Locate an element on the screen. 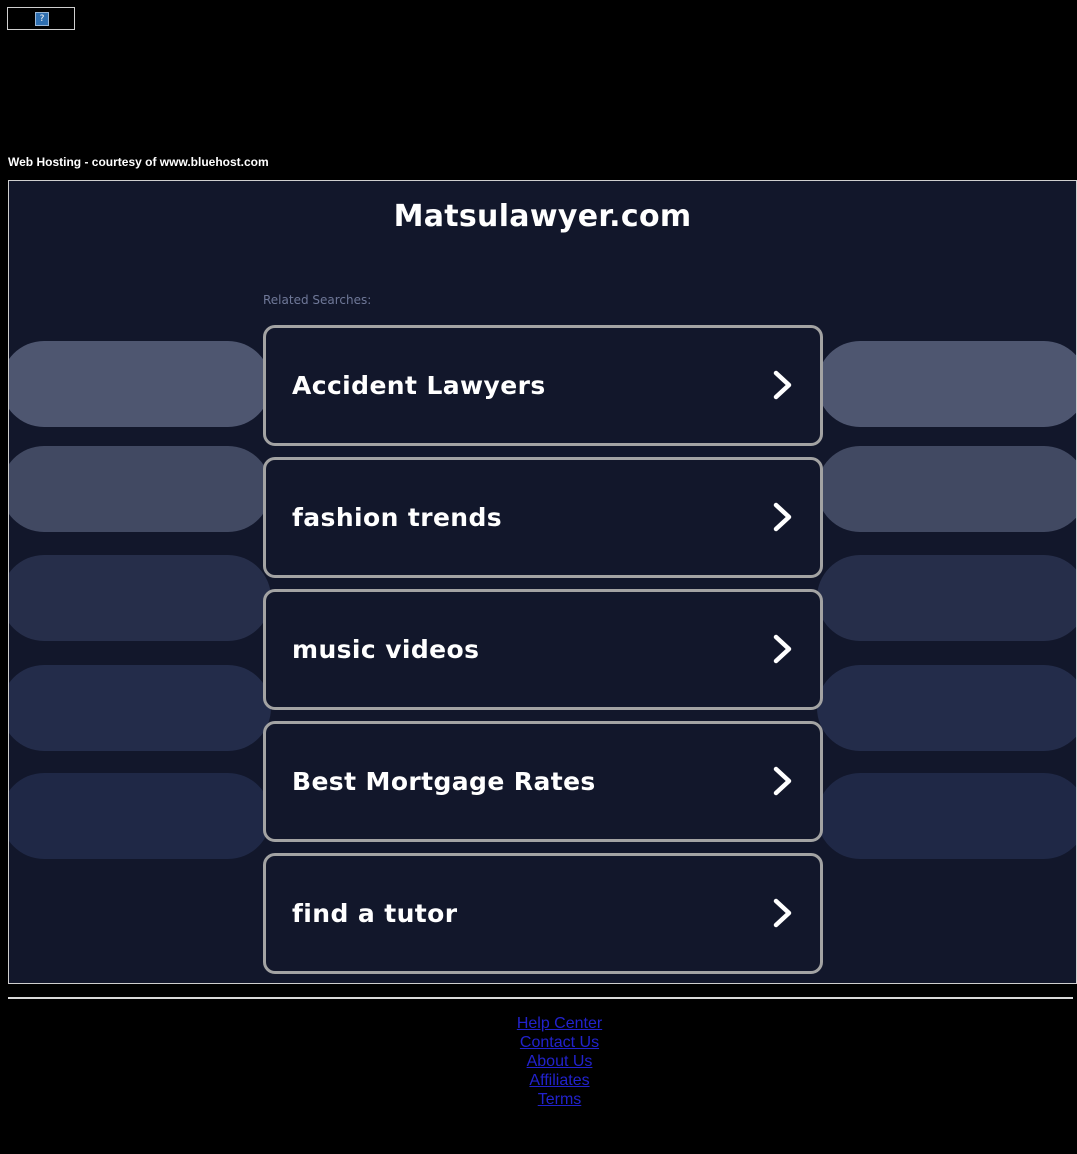 The height and width of the screenshot is (1154, 1077). search-card-label: Best Mortgage Rates is located at coordinates (444, 781).